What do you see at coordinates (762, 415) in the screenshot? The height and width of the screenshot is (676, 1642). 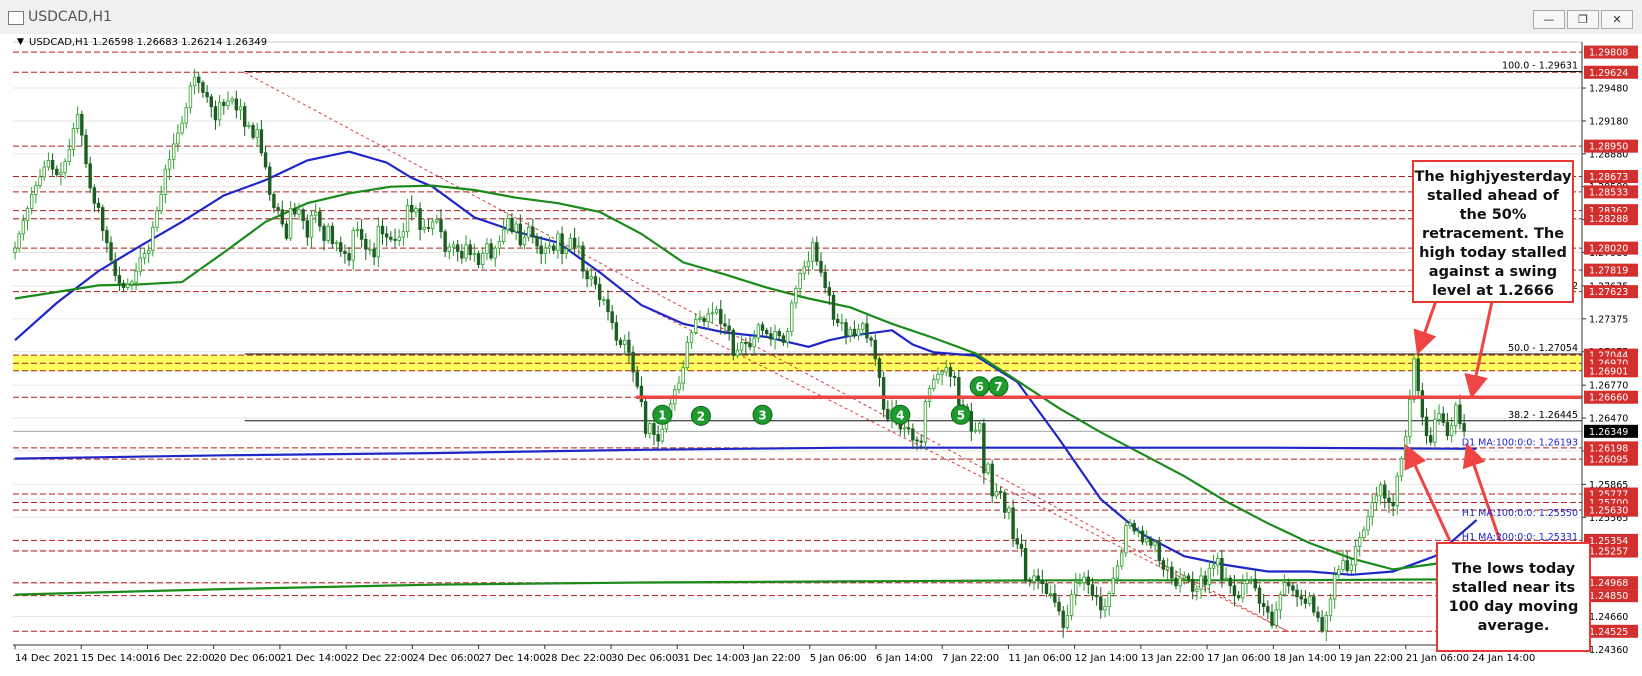 I see `swing-touch-number: 3` at bounding box center [762, 415].